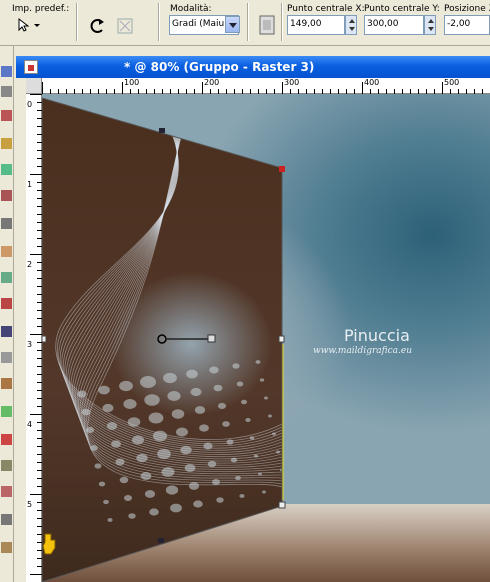 The image size is (490, 582). What do you see at coordinates (6, 71) in the screenshot?
I see `pick-tool-icon` at bounding box center [6, 71].